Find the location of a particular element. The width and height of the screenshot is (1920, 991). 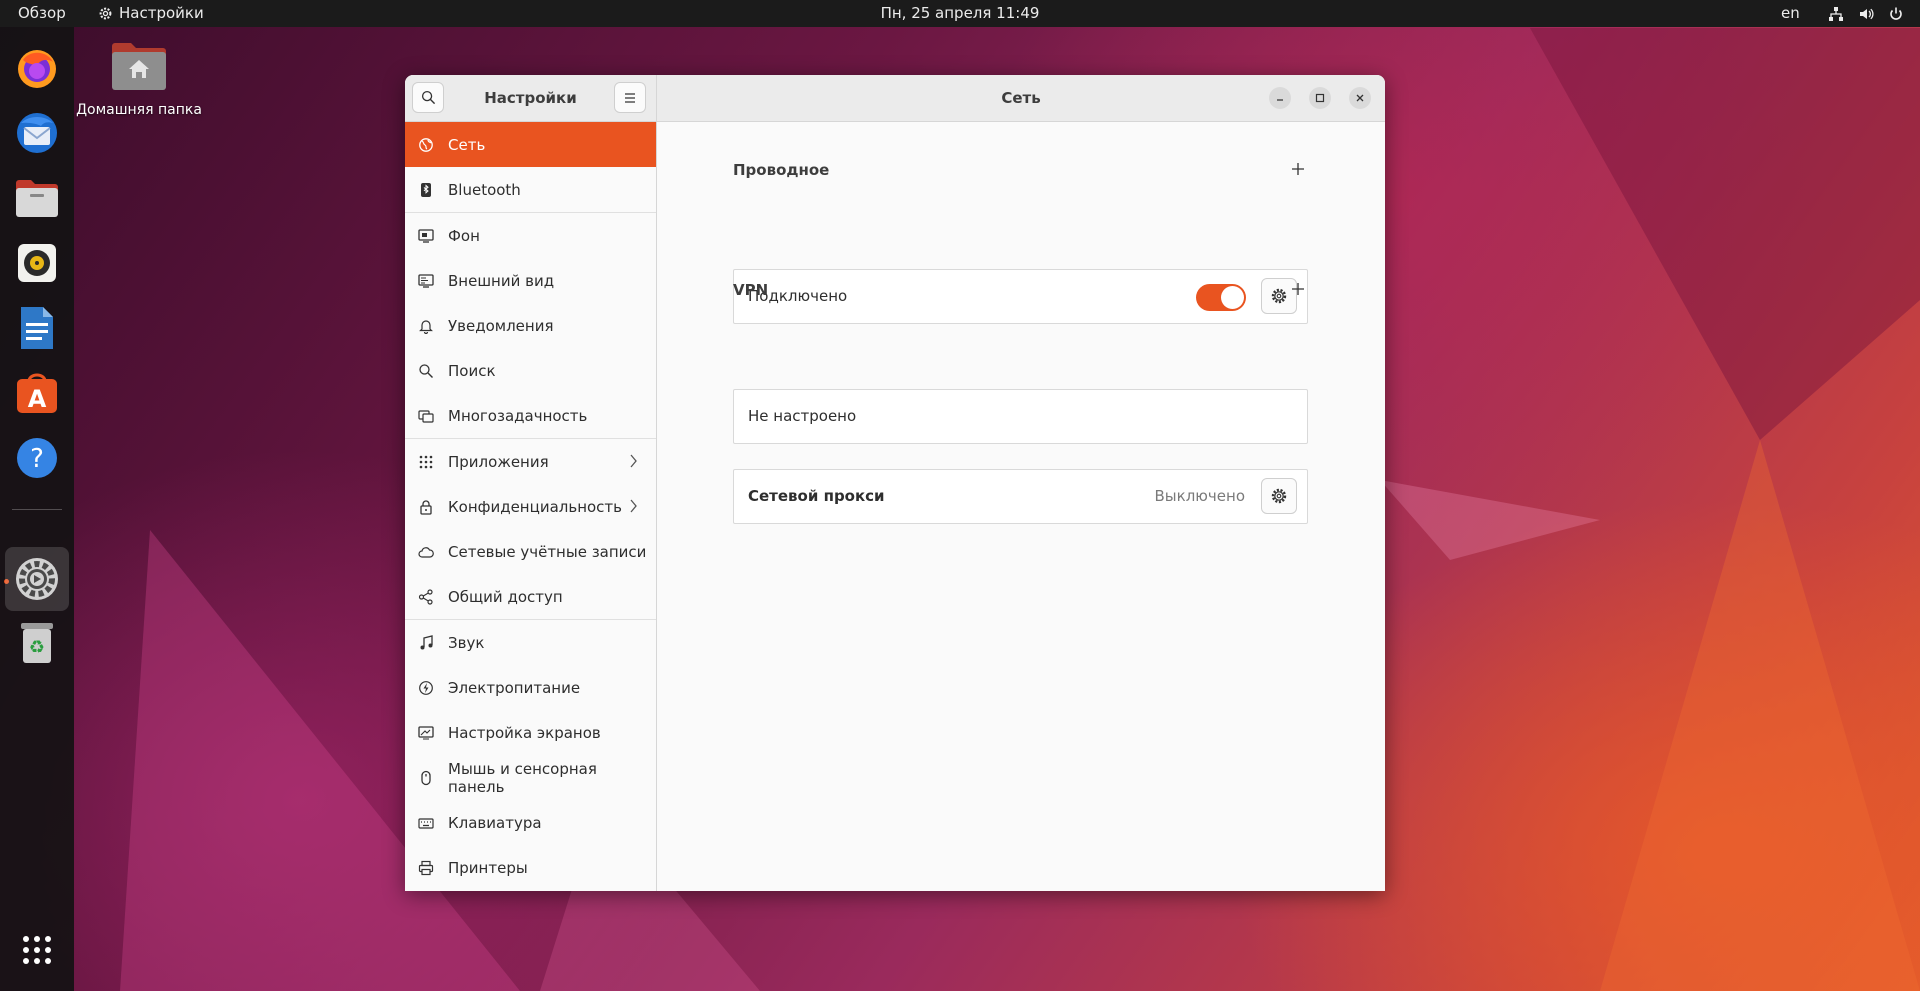

help-icon: ? is located at coordinates (37, 458).